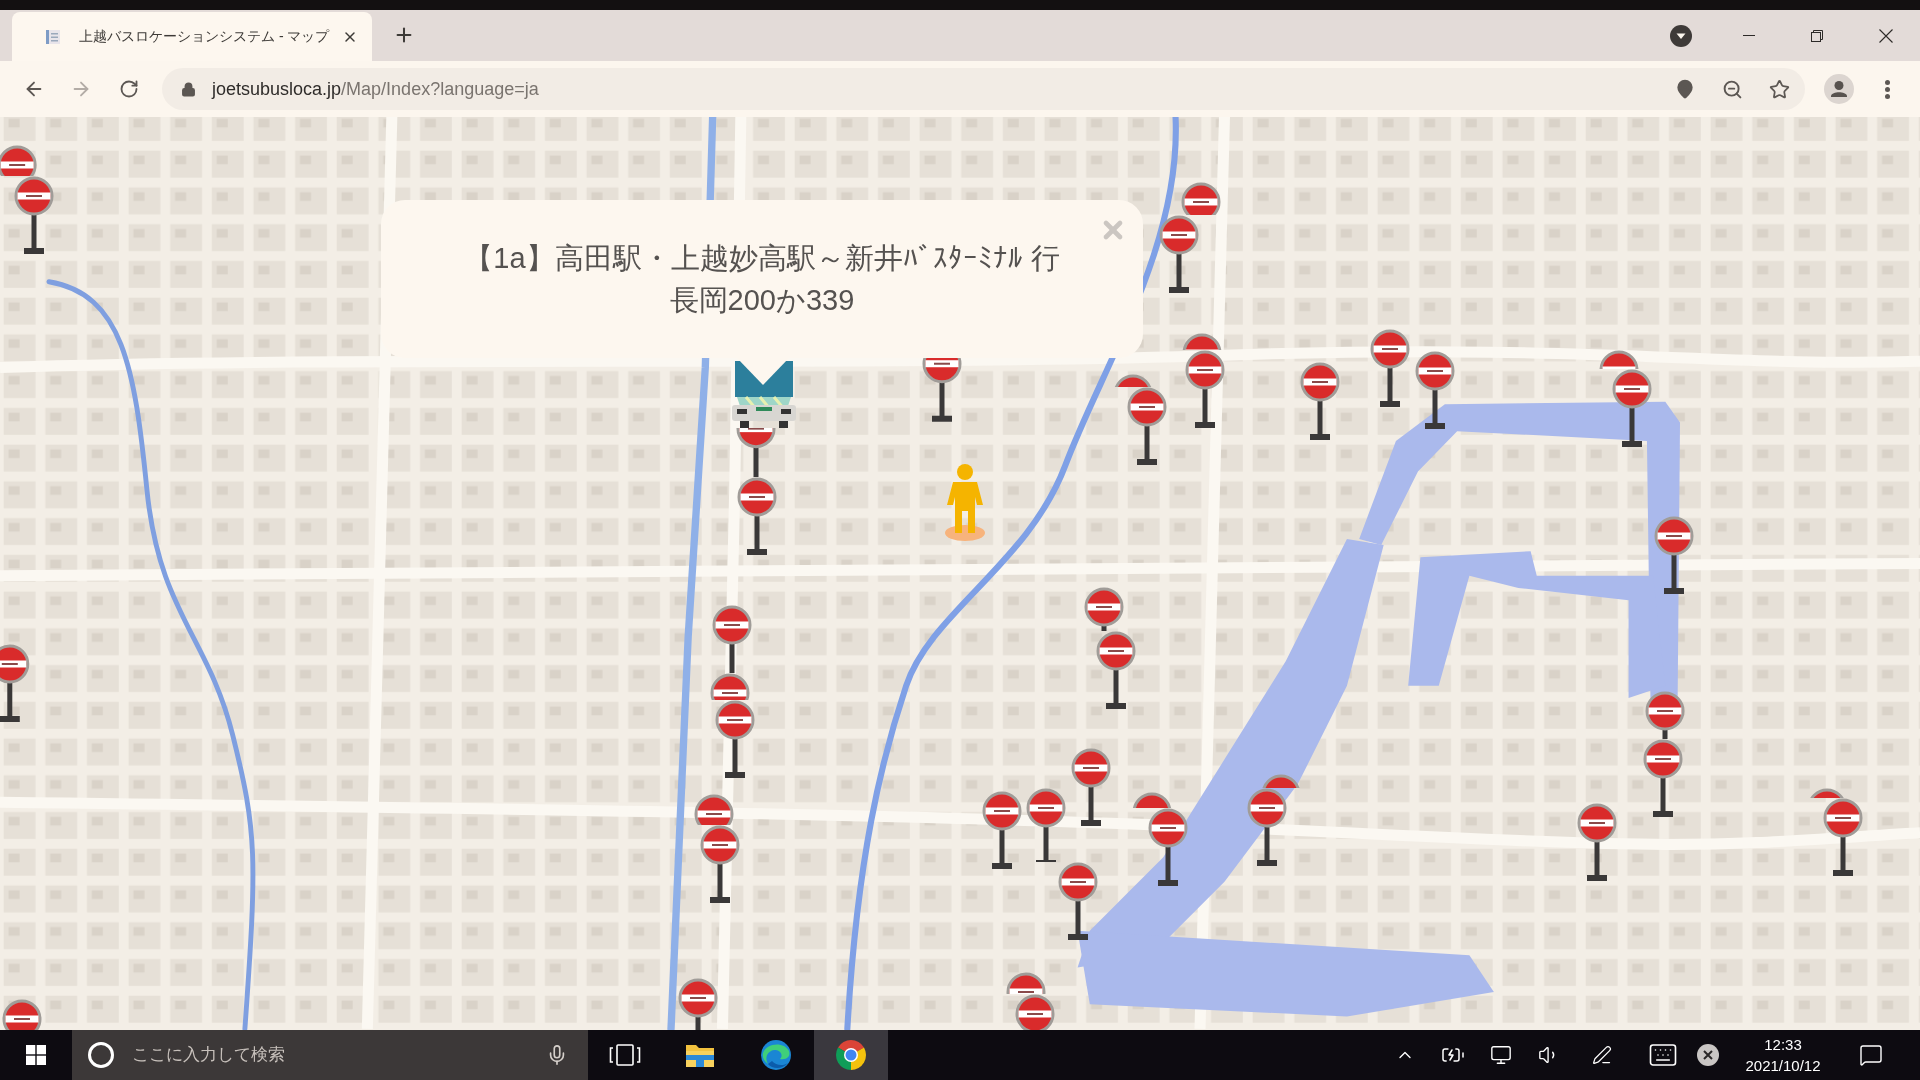  What do you see at coordinates (625, 1055) in the screenshot?
I see `task-view-icon` at bounding box center [625, 1055].